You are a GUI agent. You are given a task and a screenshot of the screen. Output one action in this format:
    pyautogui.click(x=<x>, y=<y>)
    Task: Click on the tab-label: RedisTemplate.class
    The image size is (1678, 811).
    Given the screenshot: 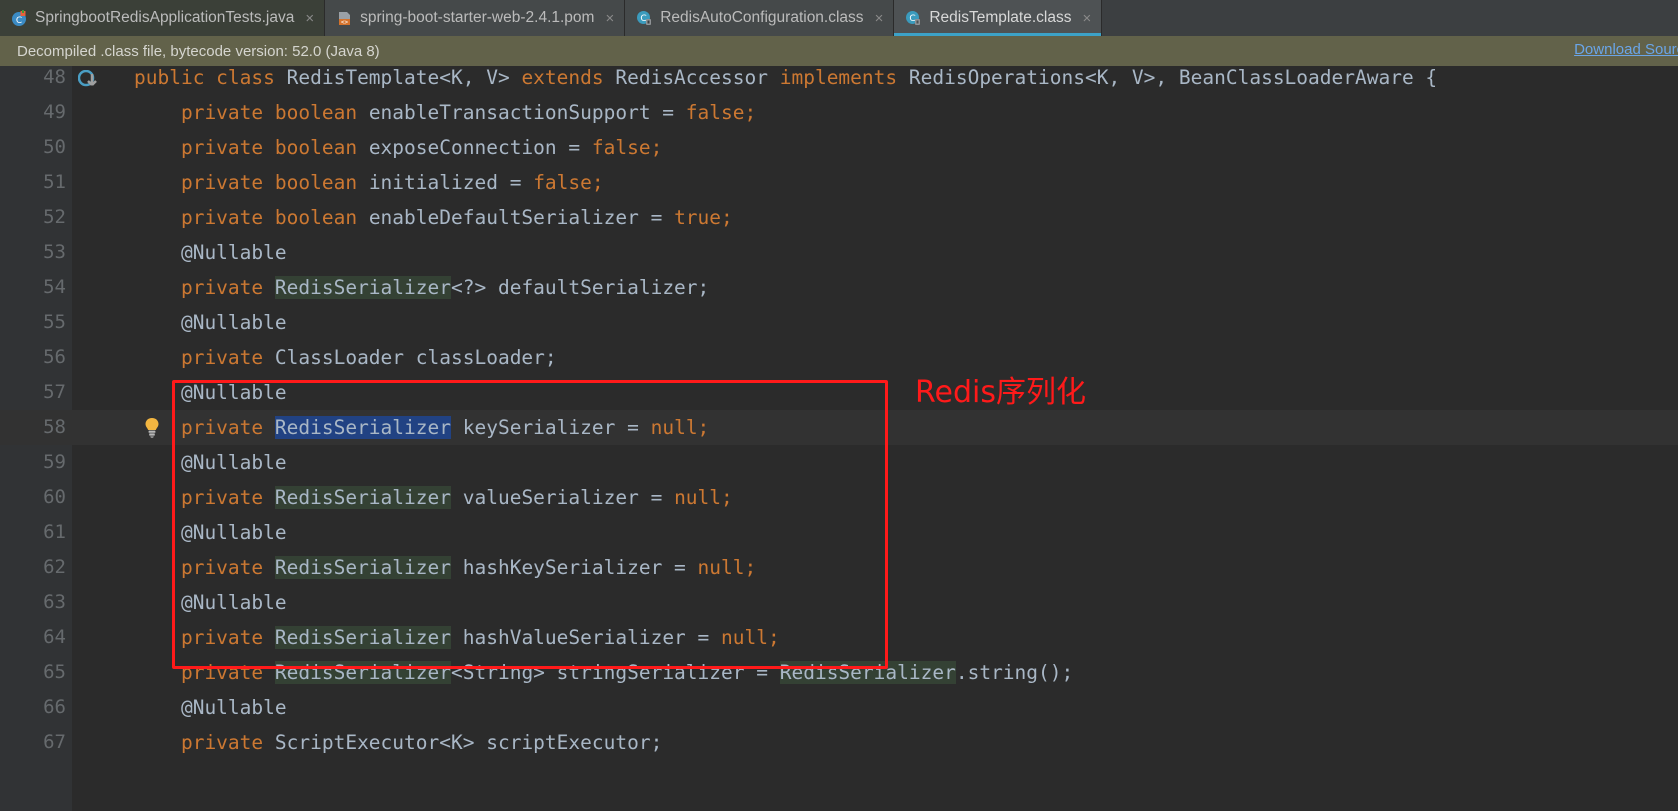 What is the action you would take?
    pyautogui.click(x=1000, y=18)
    